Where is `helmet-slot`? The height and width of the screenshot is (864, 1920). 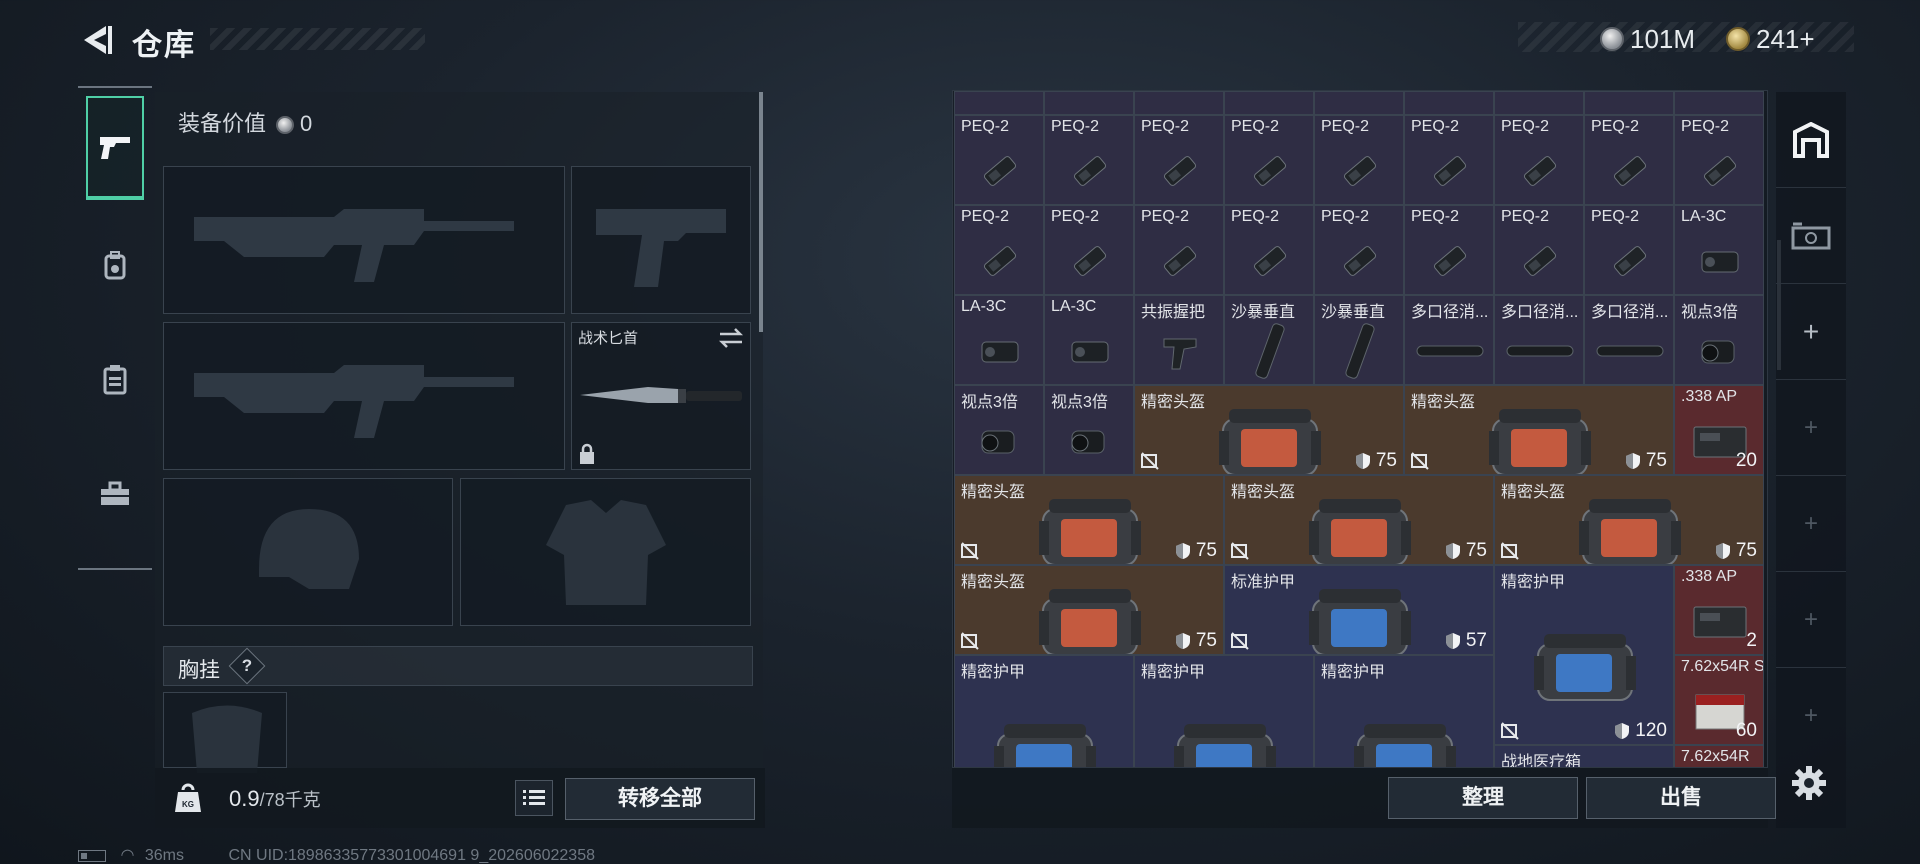
helmet-slot is located at coordinates (308, 552).